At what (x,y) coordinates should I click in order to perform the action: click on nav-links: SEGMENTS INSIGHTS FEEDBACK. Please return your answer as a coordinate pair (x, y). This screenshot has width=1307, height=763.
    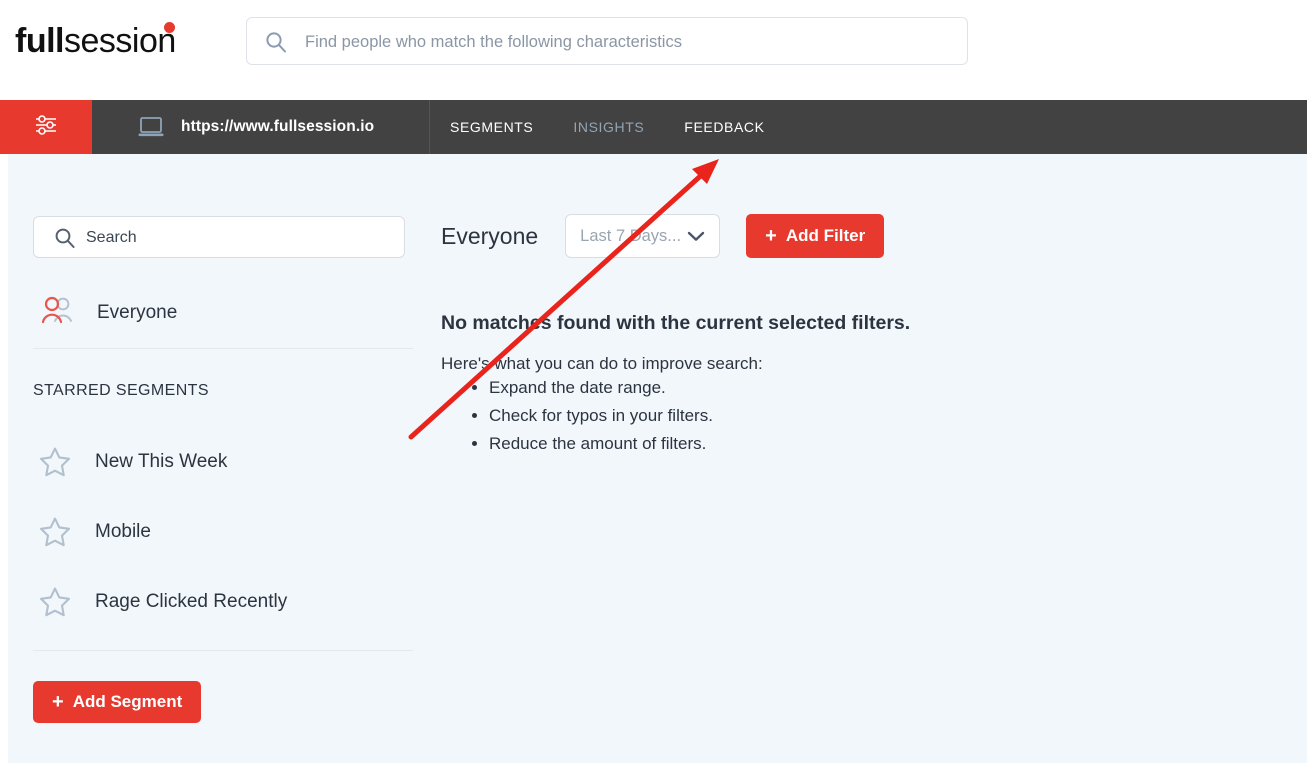
    Looking at the image, I should click on (607, 127).